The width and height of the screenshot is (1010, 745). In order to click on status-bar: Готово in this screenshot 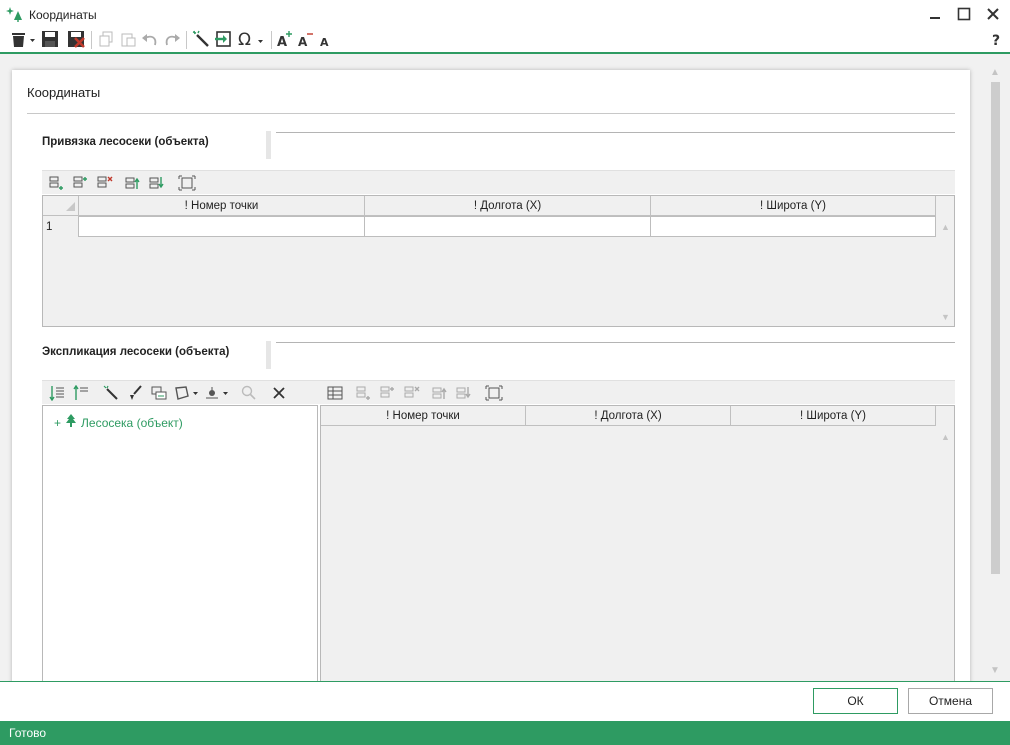, I will do `click(505, 733)`.